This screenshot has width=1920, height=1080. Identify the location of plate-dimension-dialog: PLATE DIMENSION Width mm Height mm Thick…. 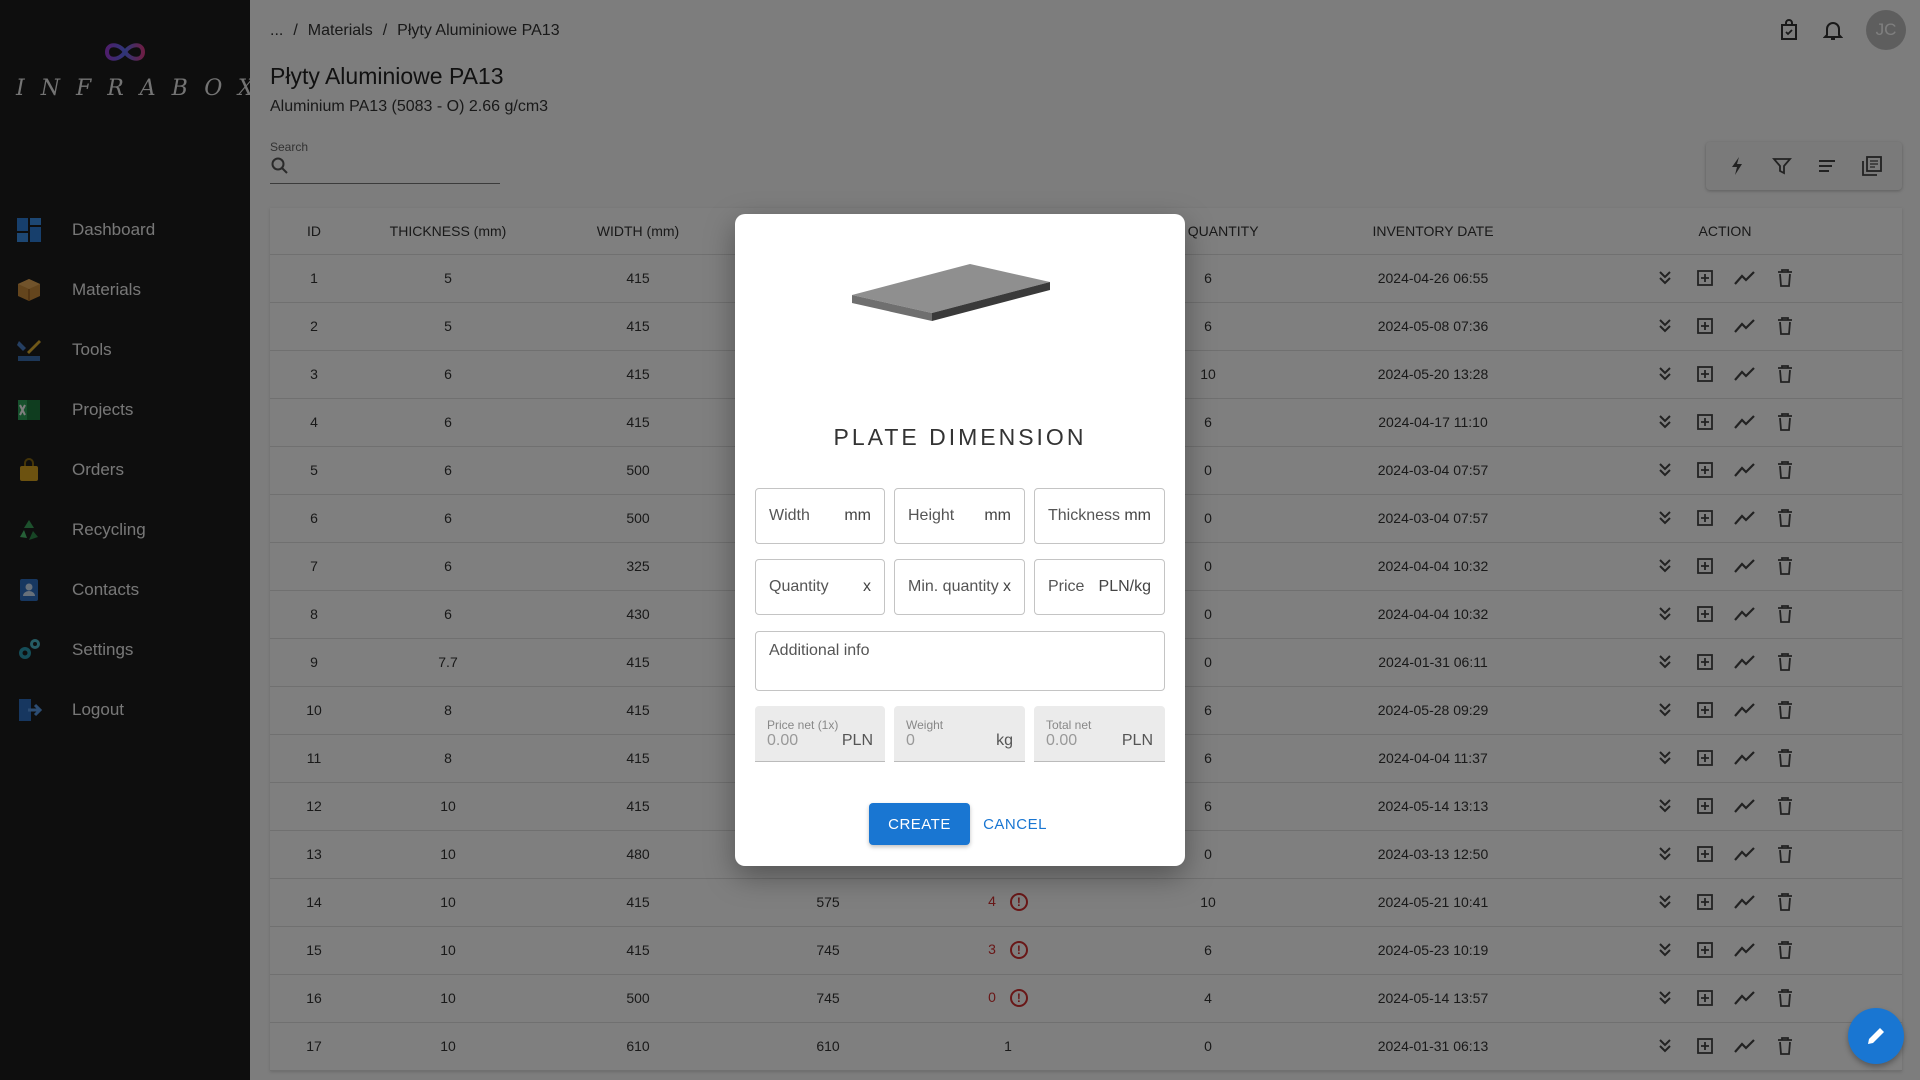
(960, 540).